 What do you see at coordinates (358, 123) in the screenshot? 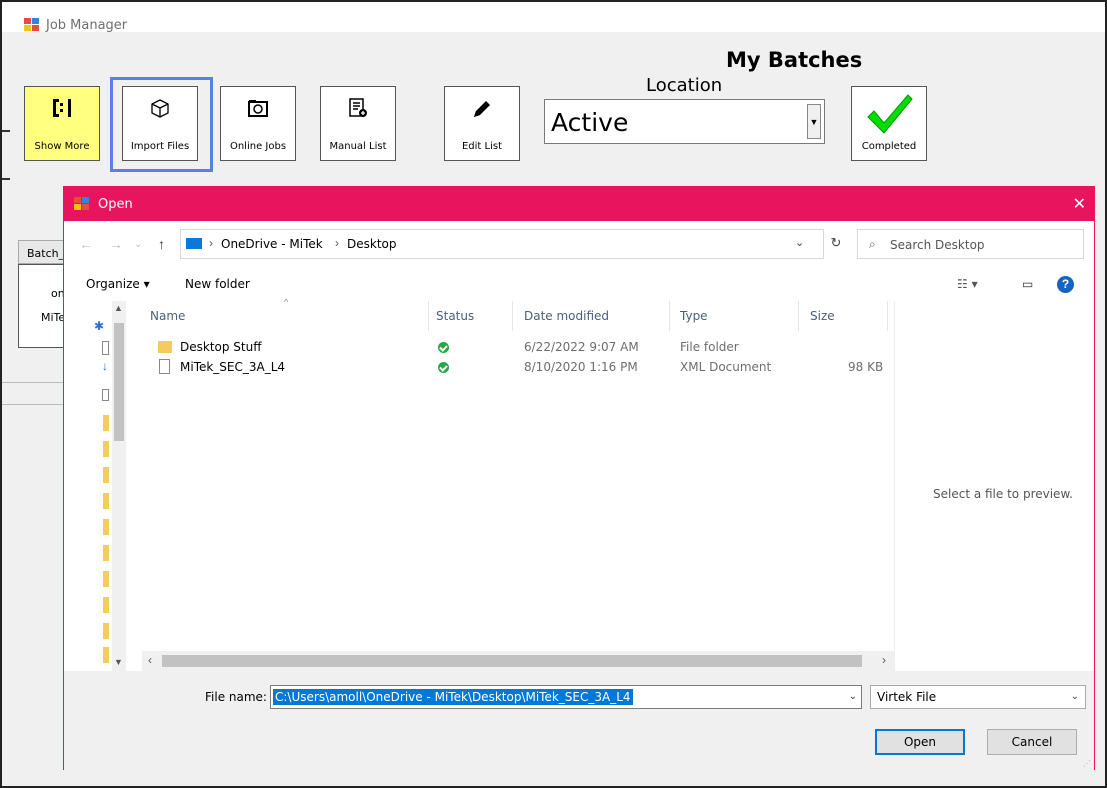
I see `manual-list-button: Manual List` at bounding box center [358, 123].